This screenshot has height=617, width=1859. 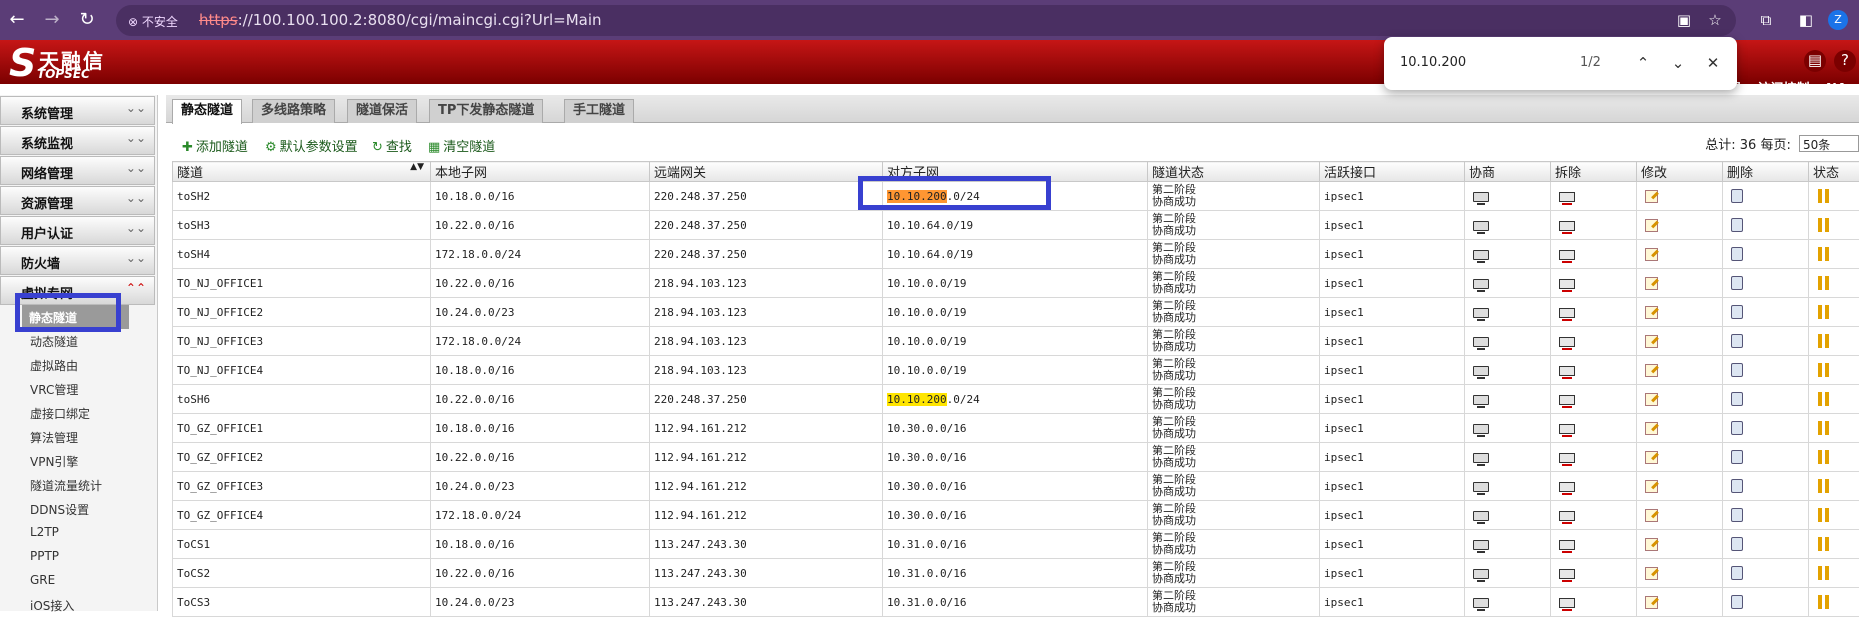 I want to click on sidebar-item-ios: iOS接入, so click(x=78, y=605).